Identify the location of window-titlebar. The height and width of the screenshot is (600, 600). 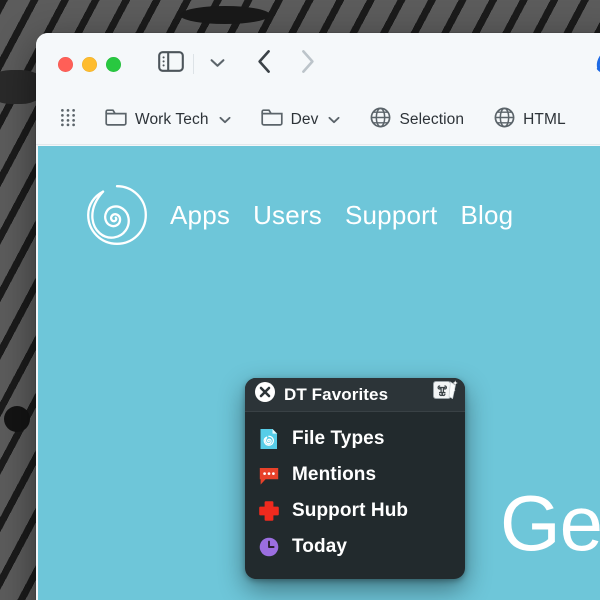
(318, 64).